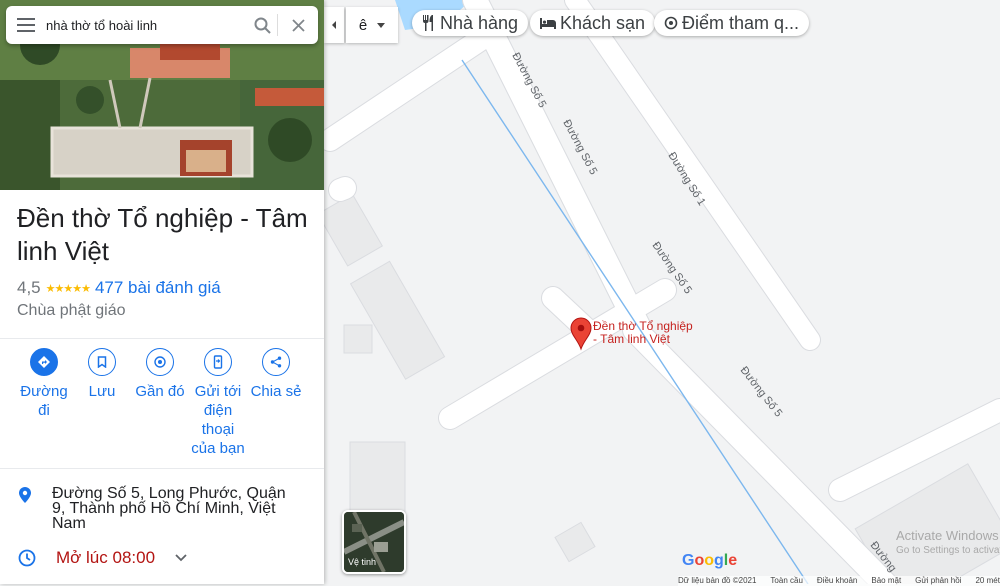 This screenshot has width=1000, height=586. I want to click on search-icon, so click(262, 25).